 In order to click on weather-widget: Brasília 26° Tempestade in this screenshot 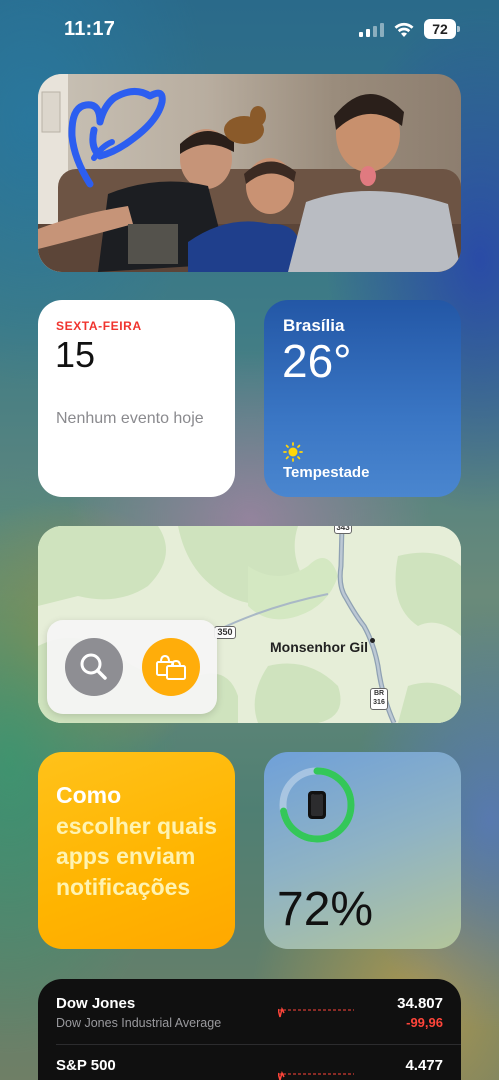, I will do `click(362, 398)`.